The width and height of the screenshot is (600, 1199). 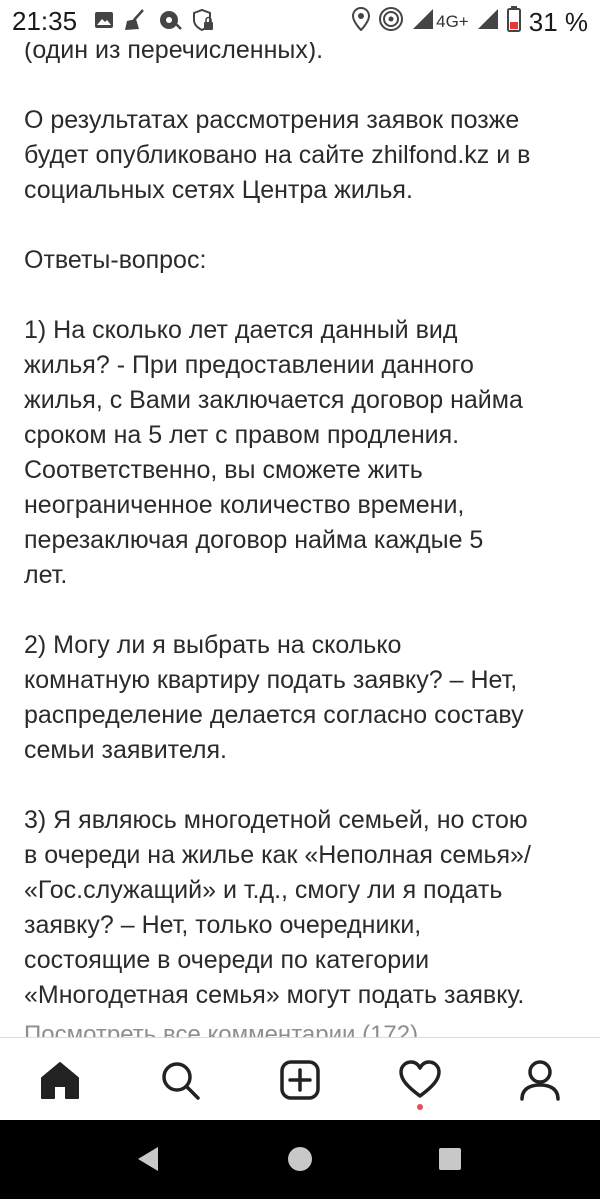 I want to click on nav-profile-button, so click(x=540, y=1080).